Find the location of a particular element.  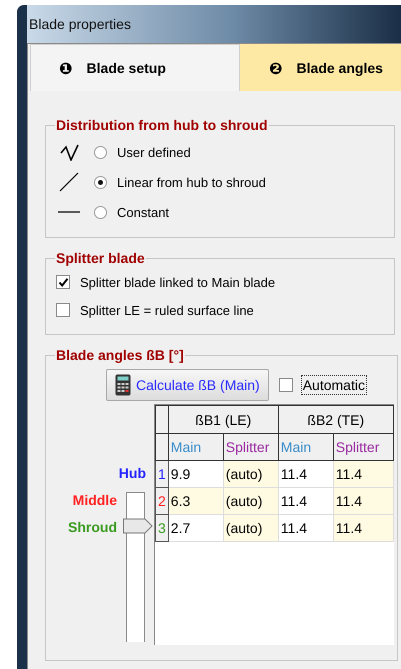

column-header: ßB2 (TE) is located at coordinates (336, 420).